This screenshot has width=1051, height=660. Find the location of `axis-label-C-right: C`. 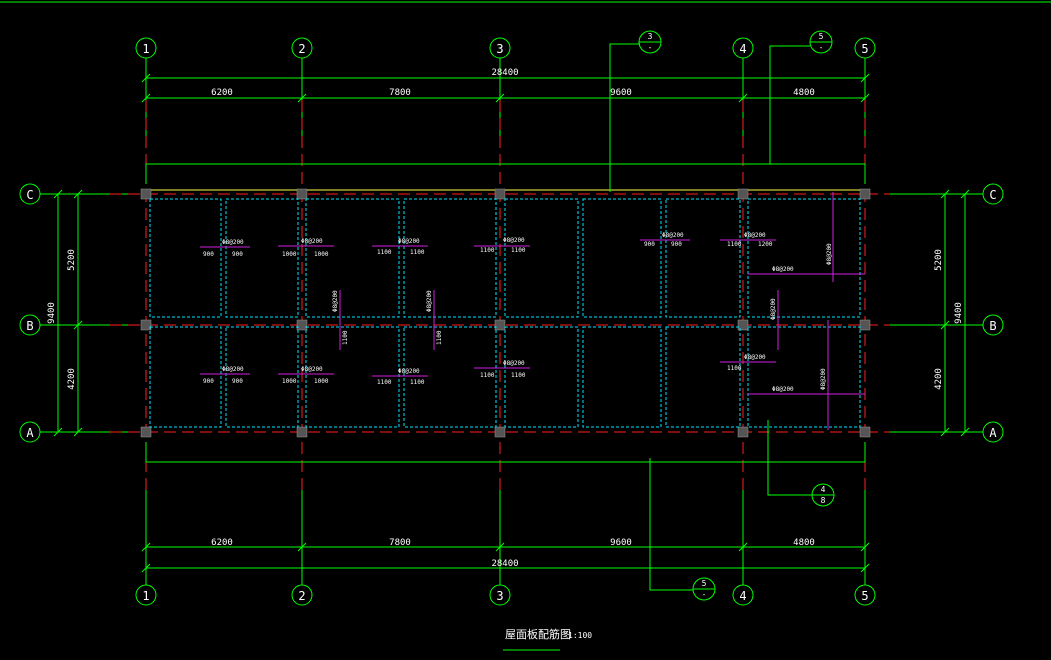

axis-label-C-right: C is located at coordinates (992, 195).